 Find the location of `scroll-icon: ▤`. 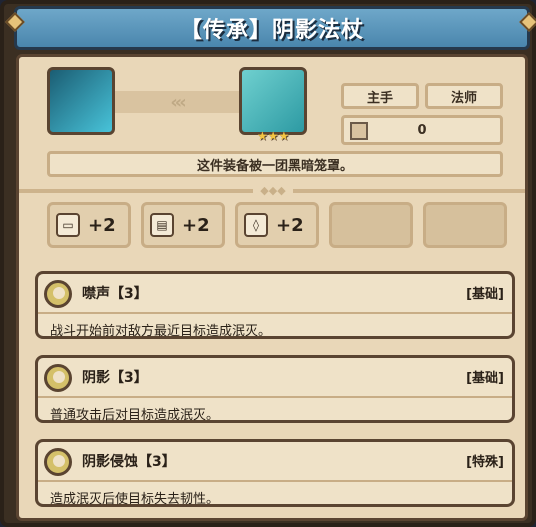

scroll-icon: ▤ is located at coordinates (162, 225).